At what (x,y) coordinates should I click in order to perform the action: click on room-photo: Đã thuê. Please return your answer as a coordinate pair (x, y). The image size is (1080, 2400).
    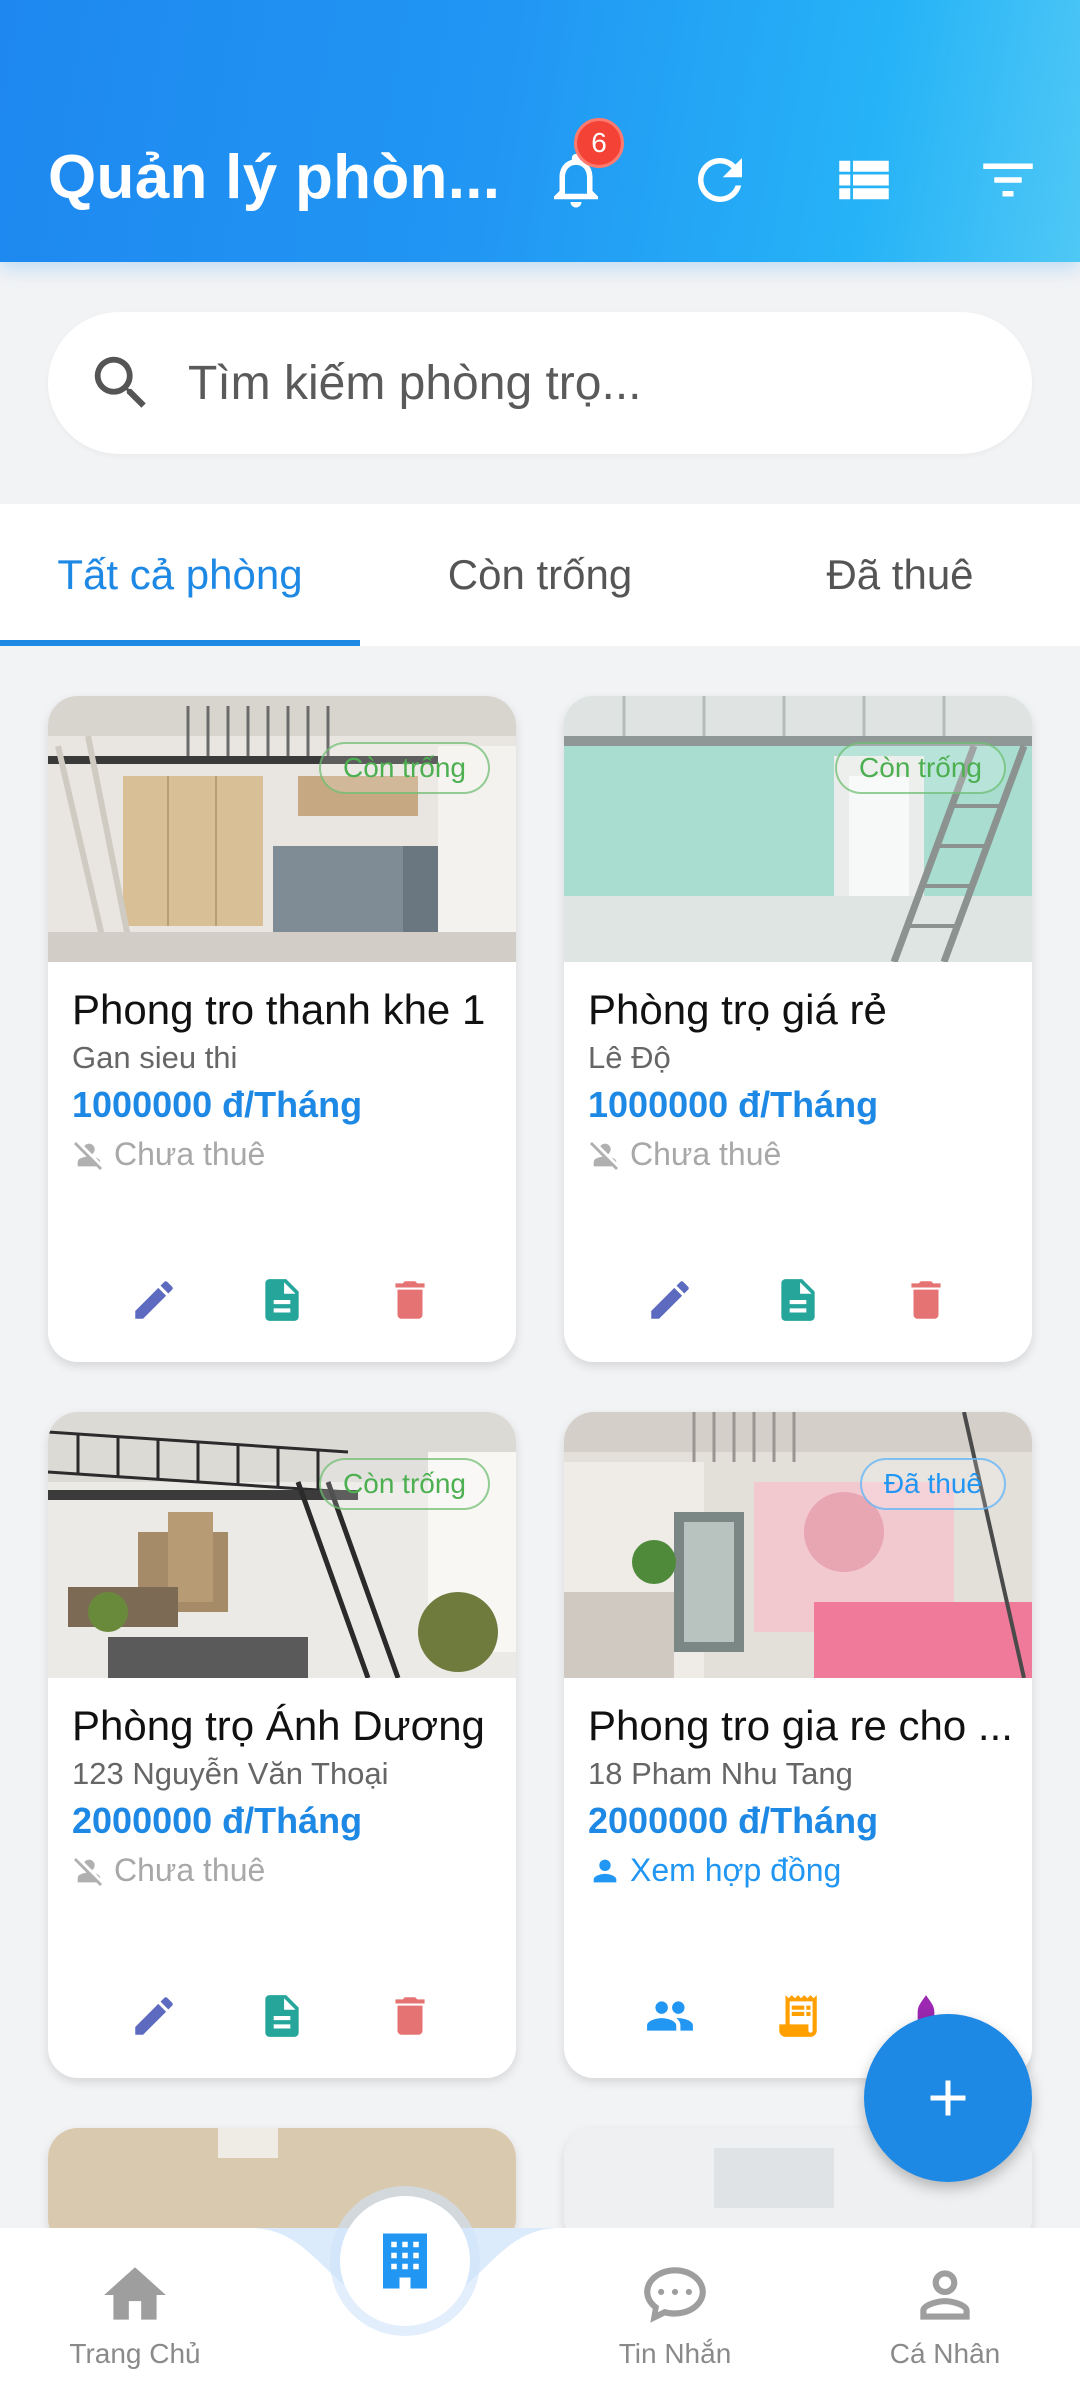
    Looking at the image, I should click on (798, 1545).